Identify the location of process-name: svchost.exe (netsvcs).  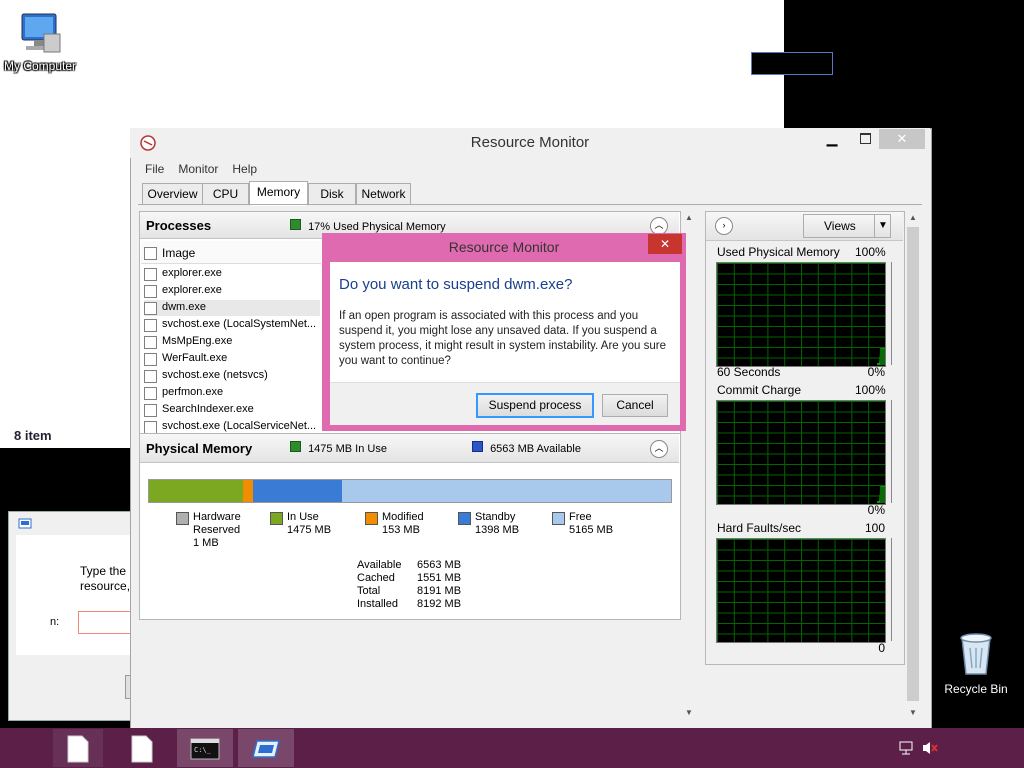
(215, 375).